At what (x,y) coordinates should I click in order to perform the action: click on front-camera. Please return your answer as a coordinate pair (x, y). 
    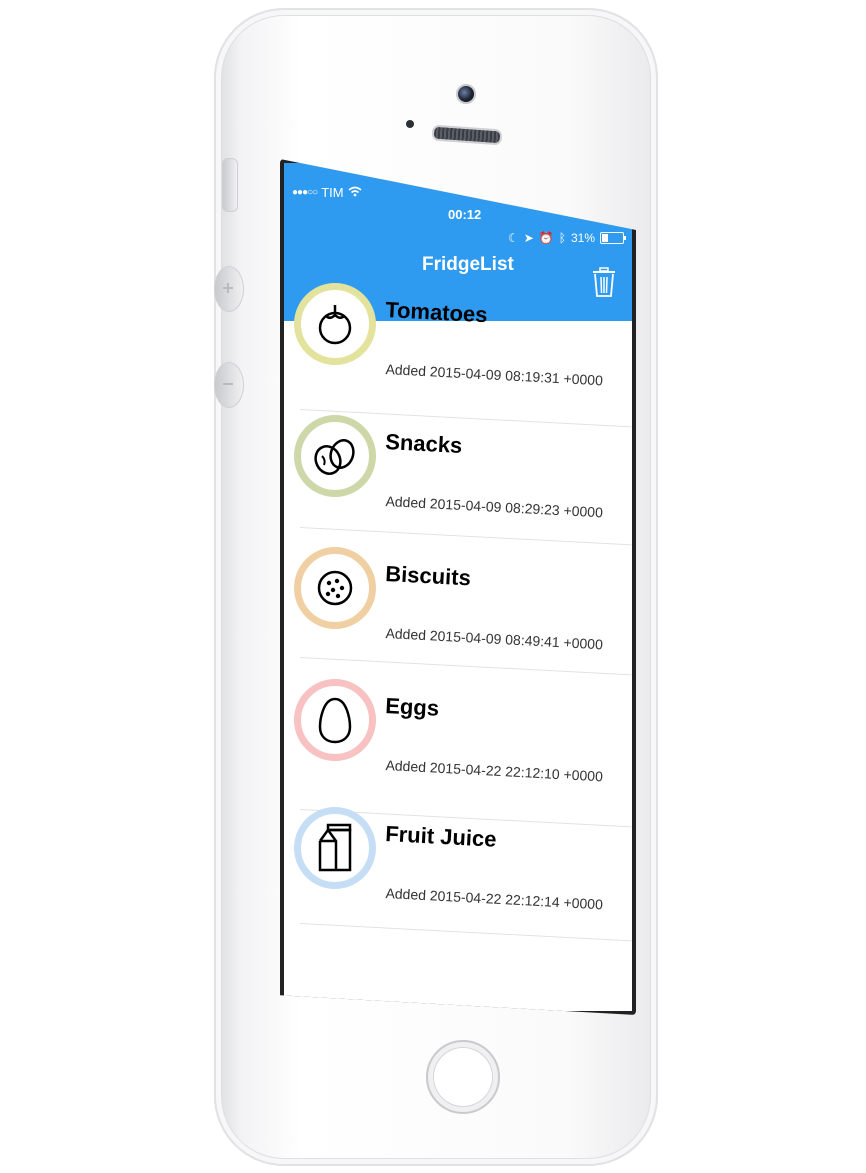
    Looking at the image, I should click on (466, 94).